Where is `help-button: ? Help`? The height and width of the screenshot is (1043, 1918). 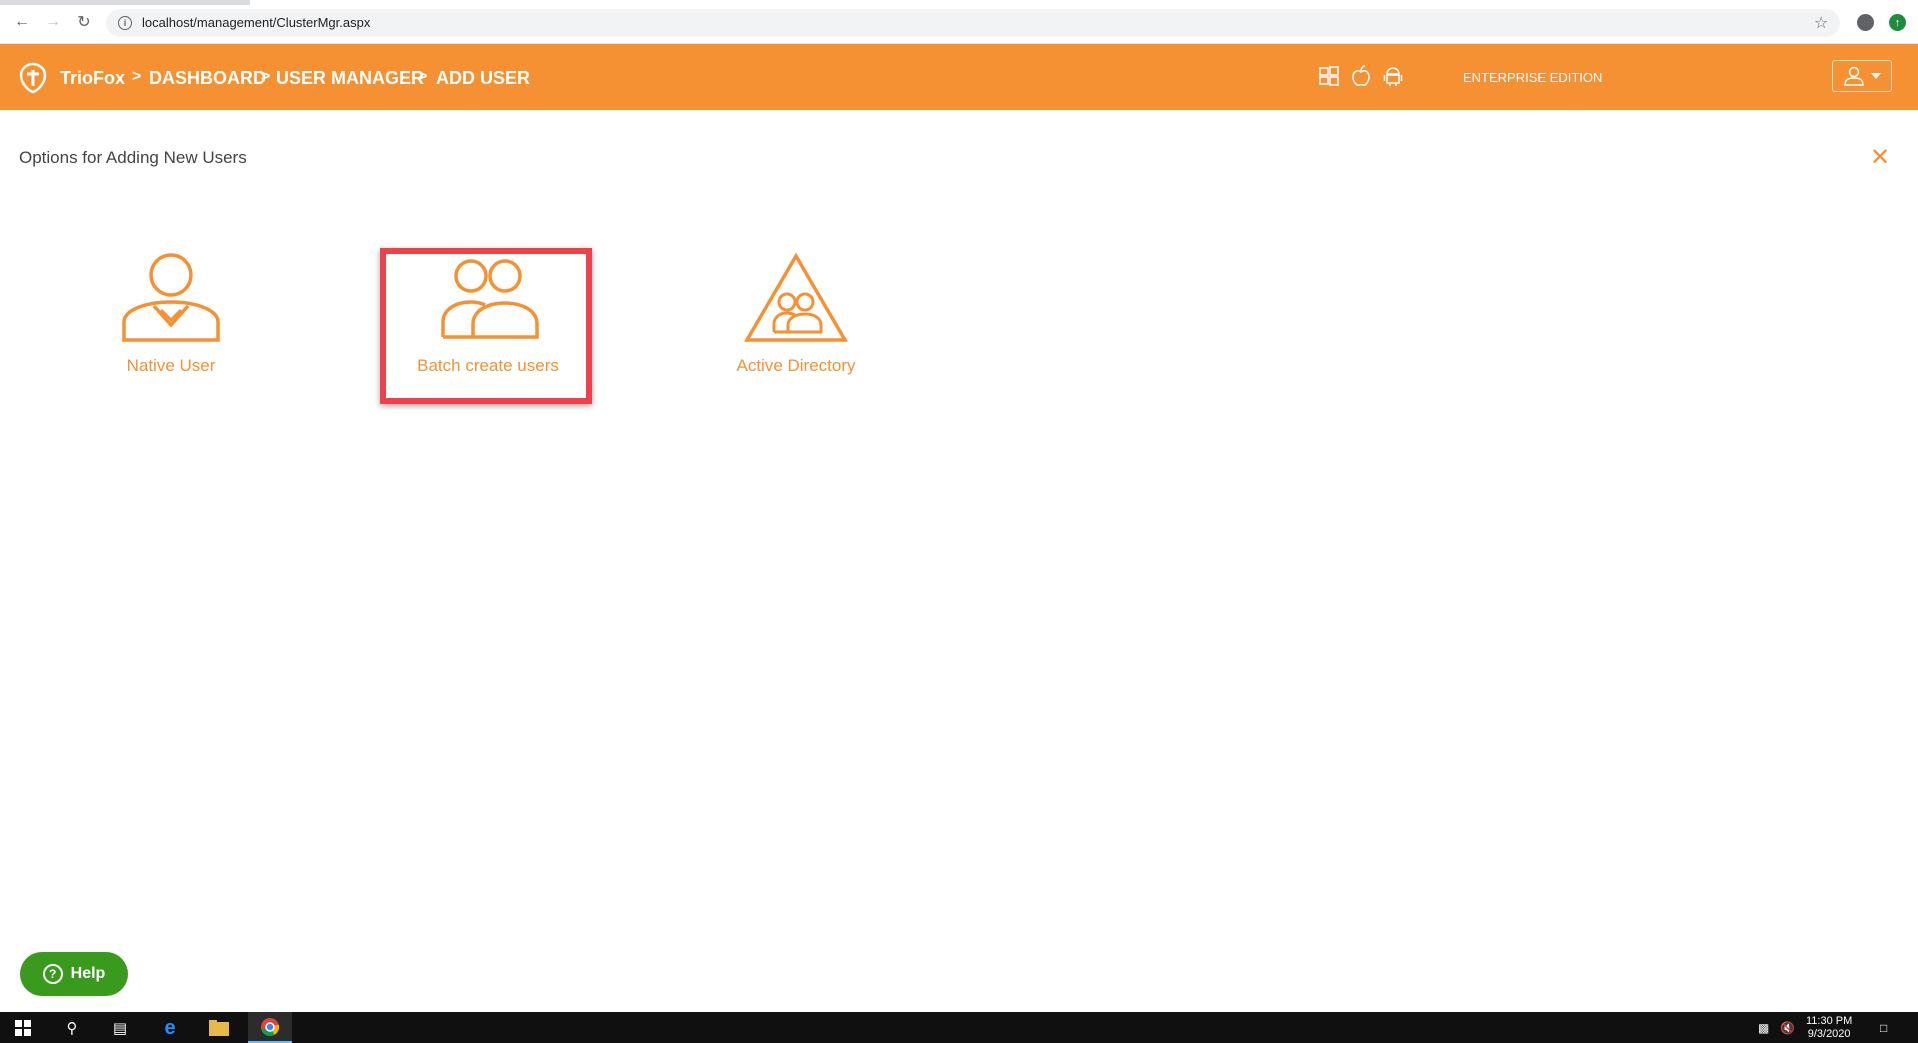
help-button: ? Help is located at coordinates (74, 974).